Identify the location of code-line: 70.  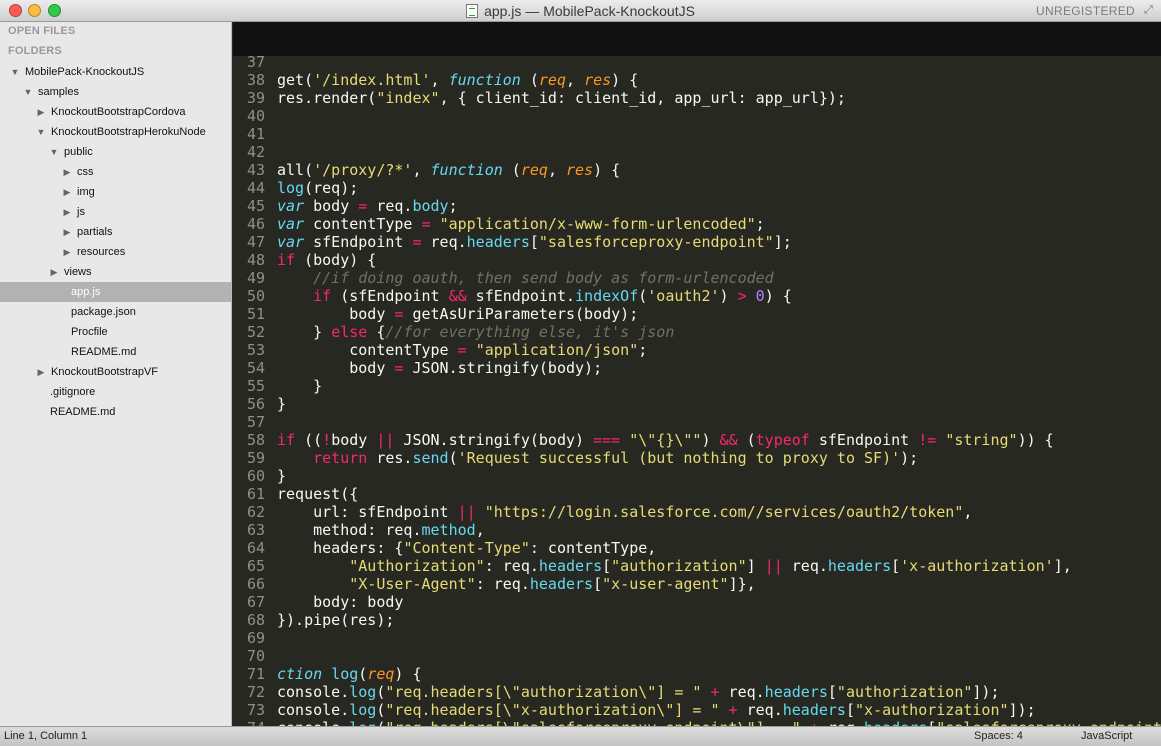
(697, 656).